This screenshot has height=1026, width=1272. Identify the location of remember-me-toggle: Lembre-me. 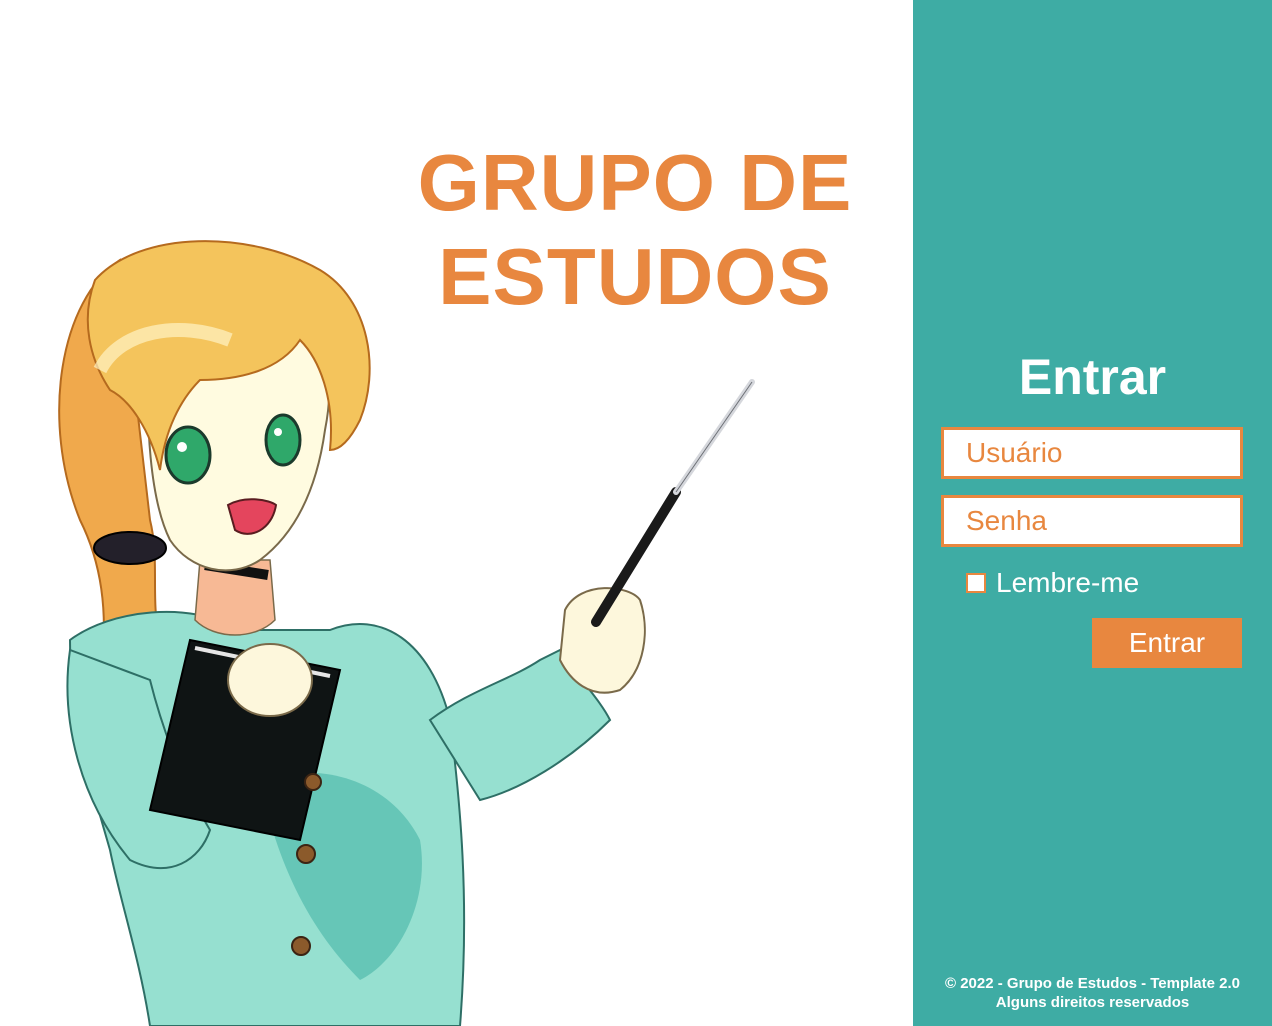
(1052, 583).